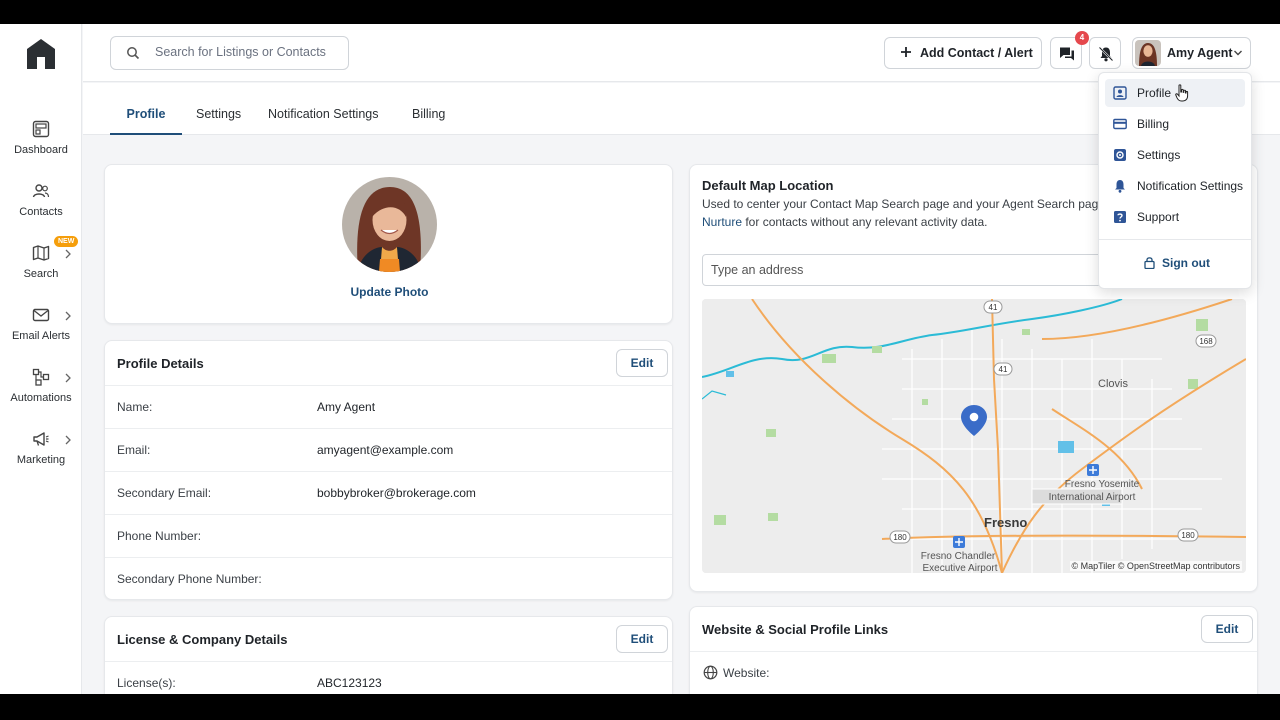 Image resolution: width=1280 pixels, height=720 pixels. I want to click on sidebar-item-label: Contacts, so click(41, 212).